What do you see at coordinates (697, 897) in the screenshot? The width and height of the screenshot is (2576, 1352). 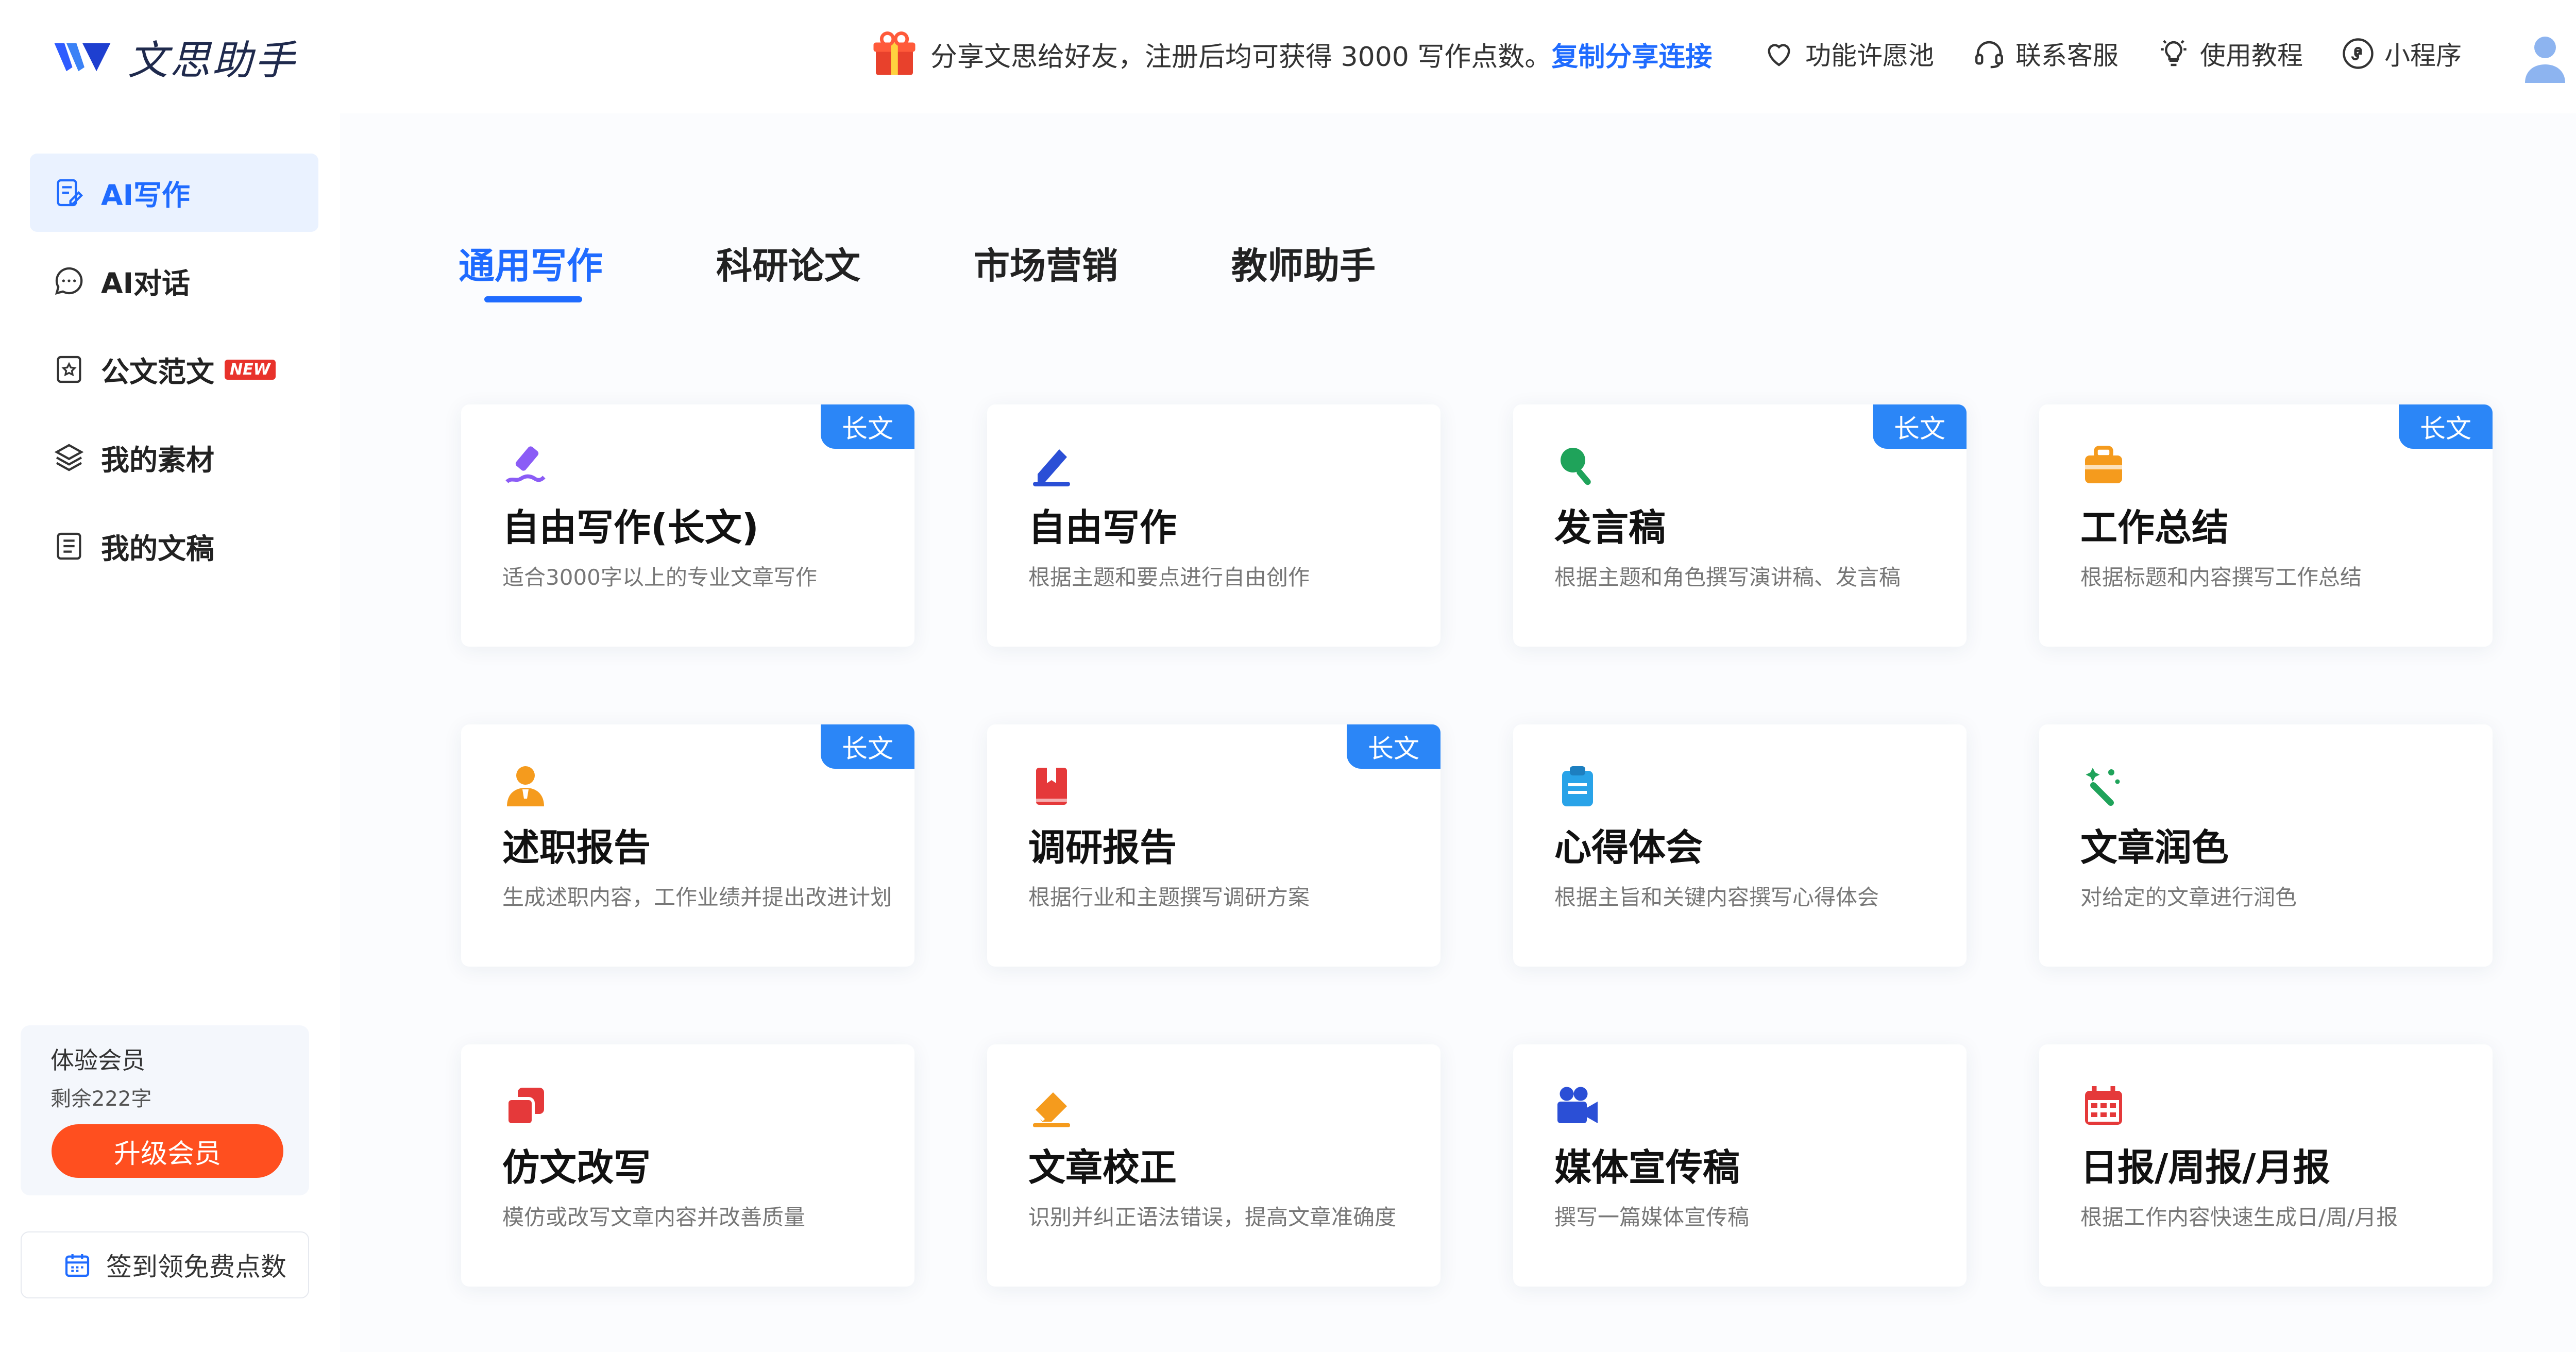 I see `card-desc: 生成述职内容，工作业绩并提出改进计划` at bounding box center [697, 897].